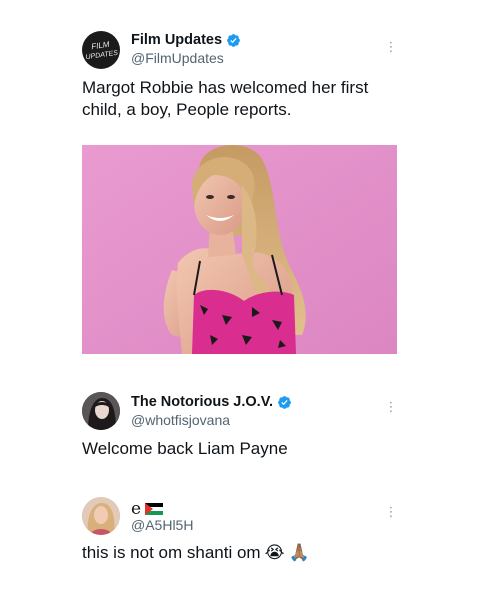 The width and height of the screenshot is (480, 600). What do you see at coordinates (171, 552) in the screenshot?
I see `tweet-text: this is not om shanti om` at bounding box center [171, 552].